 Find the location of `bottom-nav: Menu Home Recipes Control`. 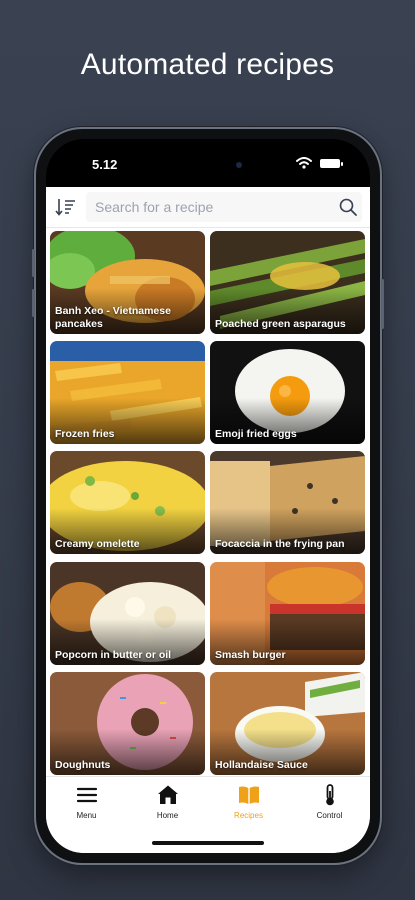

bottom-nav: Menu Home Recipes Control is located at coordinates (208, 814).